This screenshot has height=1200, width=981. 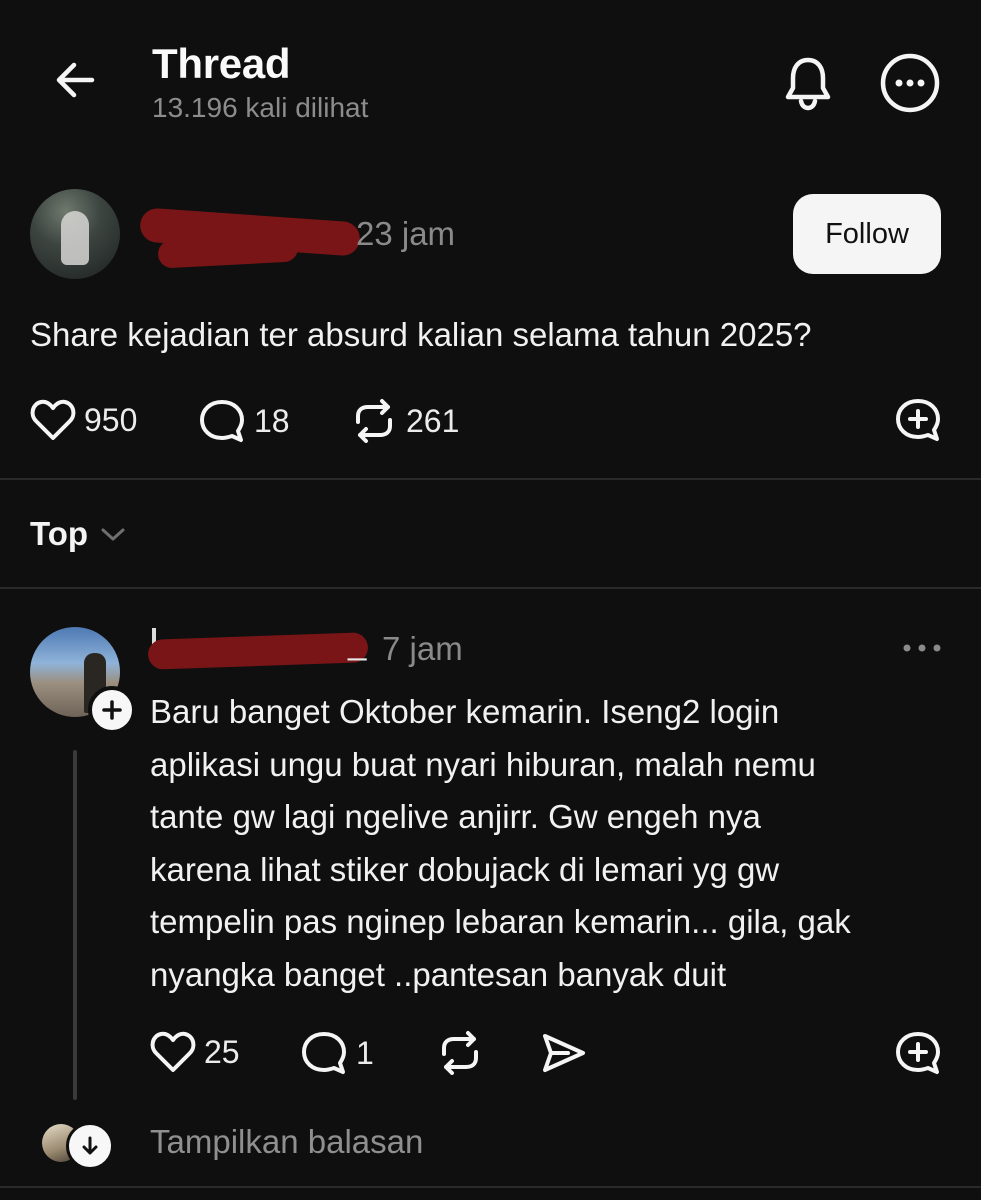 What do you see at coordinates (59, 533) in the screenshot?
I see `sort-label: Top` at bounding box center [59, 533].